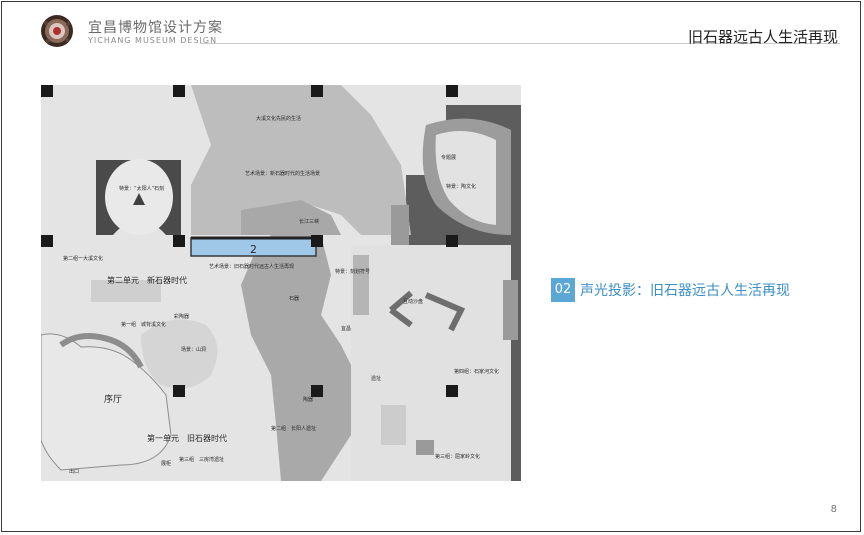 This screenshot has width=864, height=535. I want to click on label-scene-carving: 特景：刻划符号, so click(352, 271).